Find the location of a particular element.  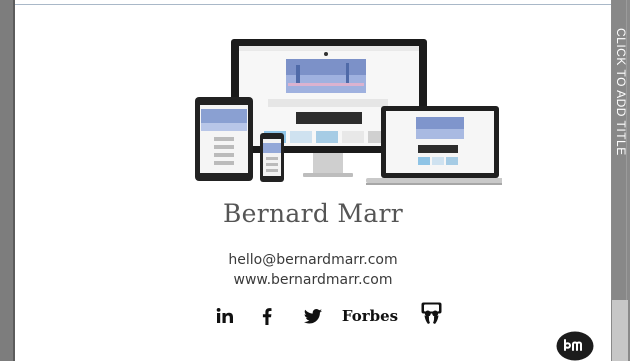

forbes-logo: Forbes is located at coordinates (370, 316).